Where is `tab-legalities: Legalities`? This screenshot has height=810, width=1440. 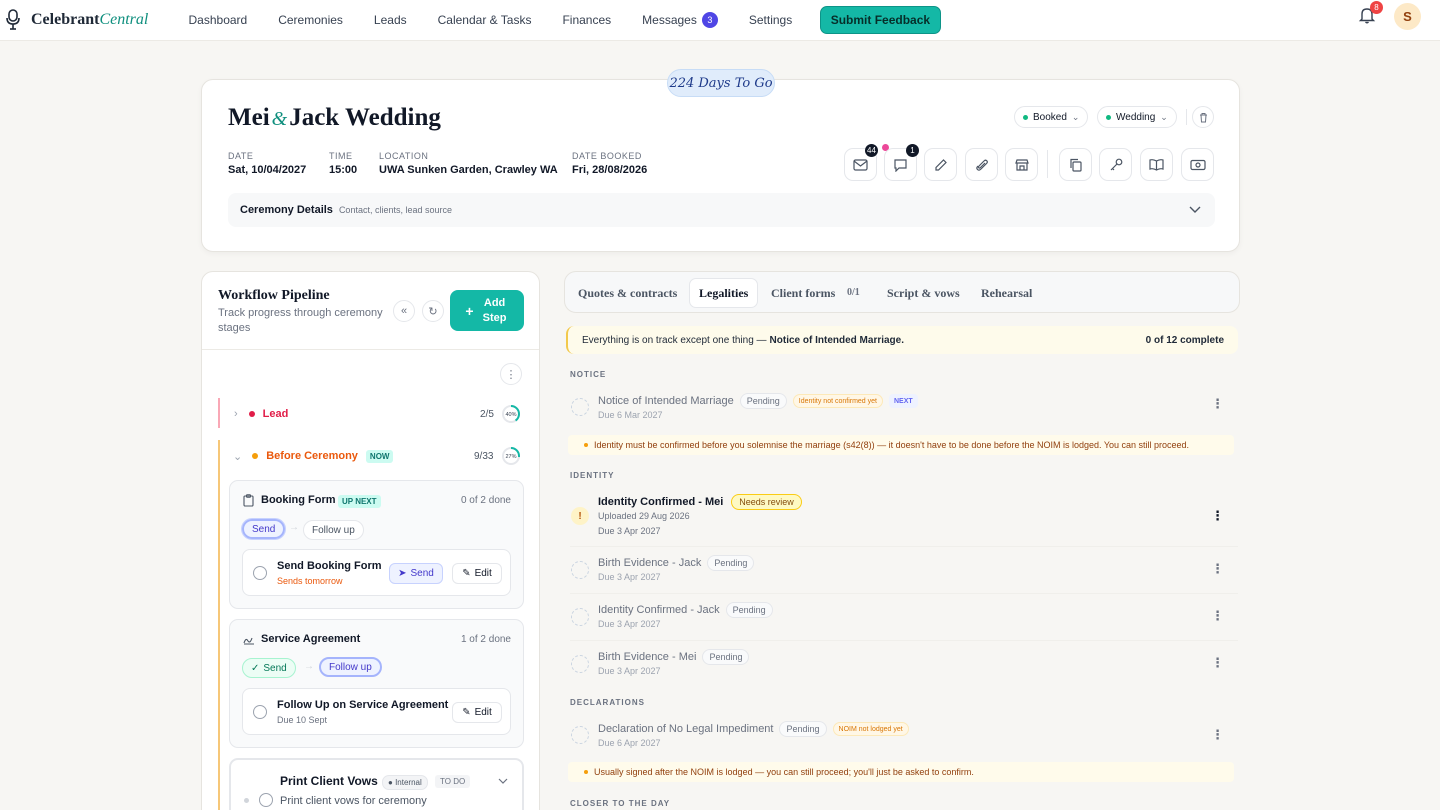
tab-legalities: Legalities is located at coordinates (723, 293).